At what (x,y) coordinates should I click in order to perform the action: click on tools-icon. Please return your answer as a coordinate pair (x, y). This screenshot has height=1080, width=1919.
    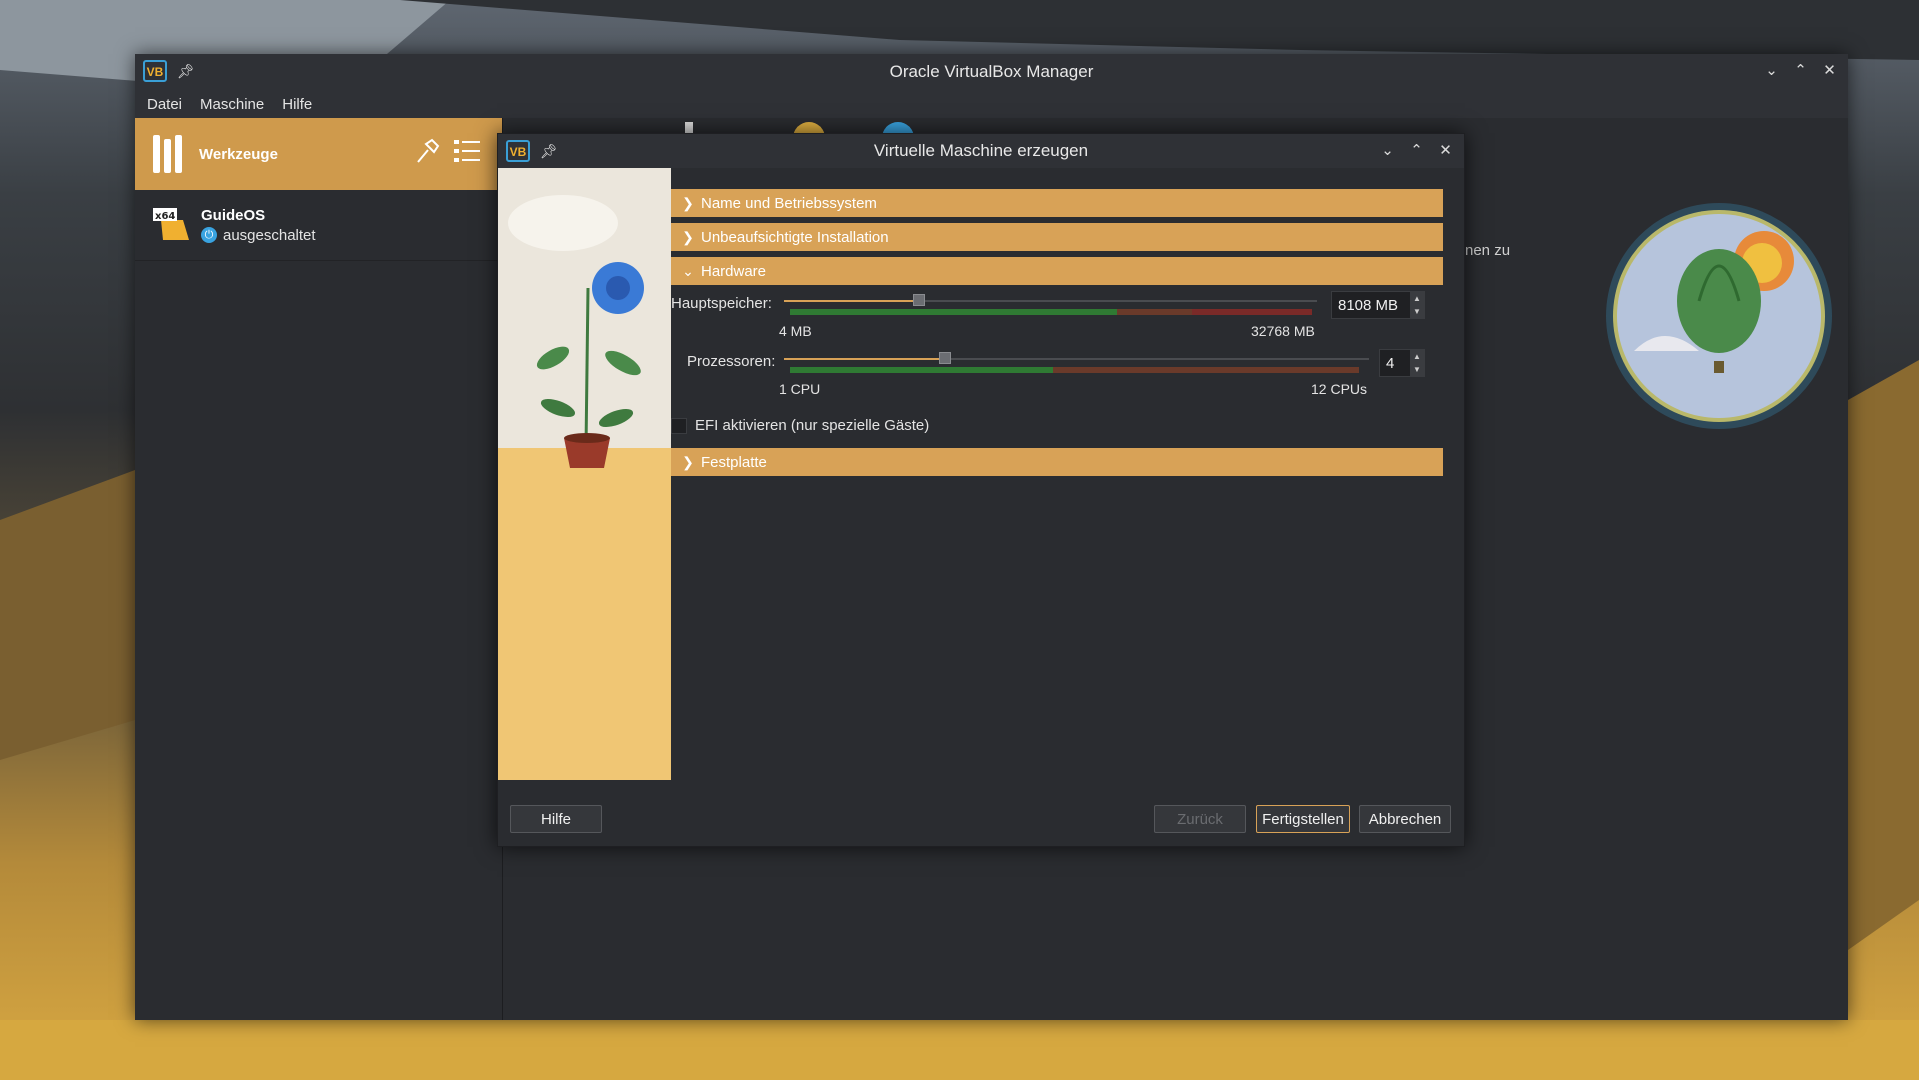
    Looking at the image, I should click on (170, 154).